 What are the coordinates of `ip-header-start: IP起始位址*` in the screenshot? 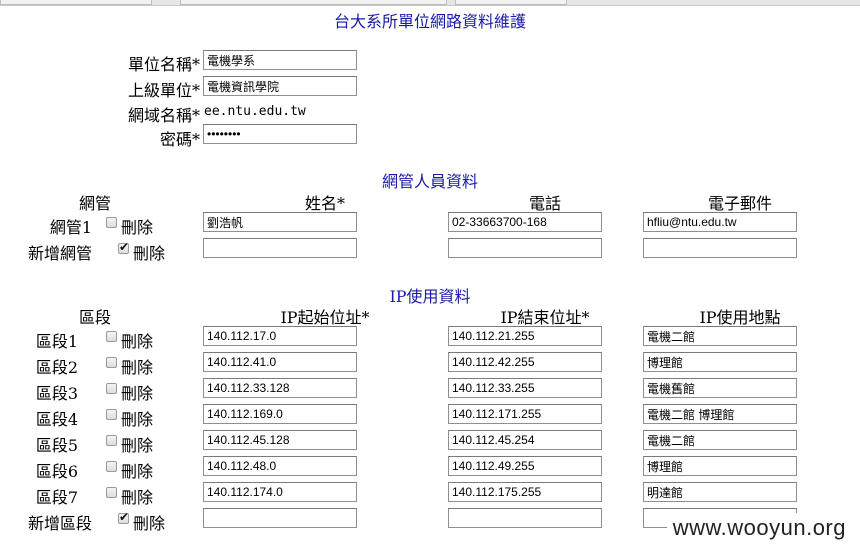 It's located at (325, 317).